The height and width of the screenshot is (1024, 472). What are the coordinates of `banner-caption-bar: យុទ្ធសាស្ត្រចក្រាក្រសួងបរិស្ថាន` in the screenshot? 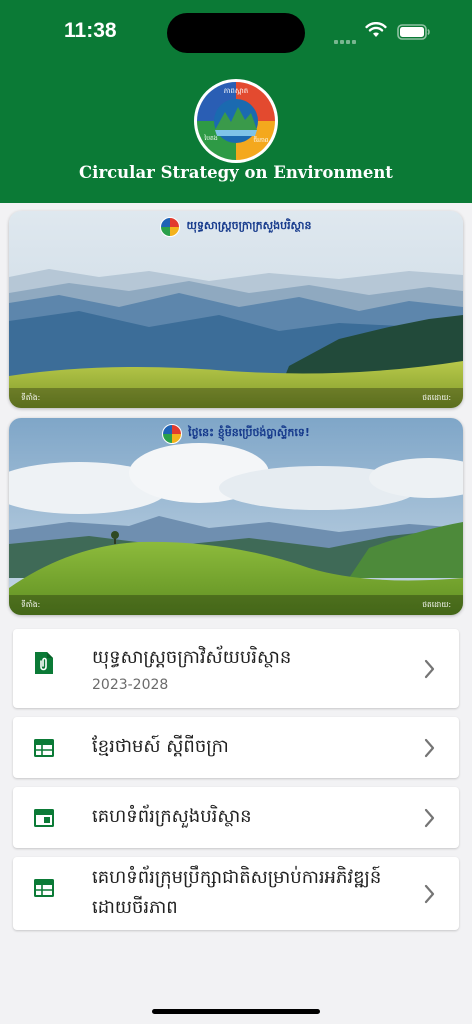 It's located at (236, 227).